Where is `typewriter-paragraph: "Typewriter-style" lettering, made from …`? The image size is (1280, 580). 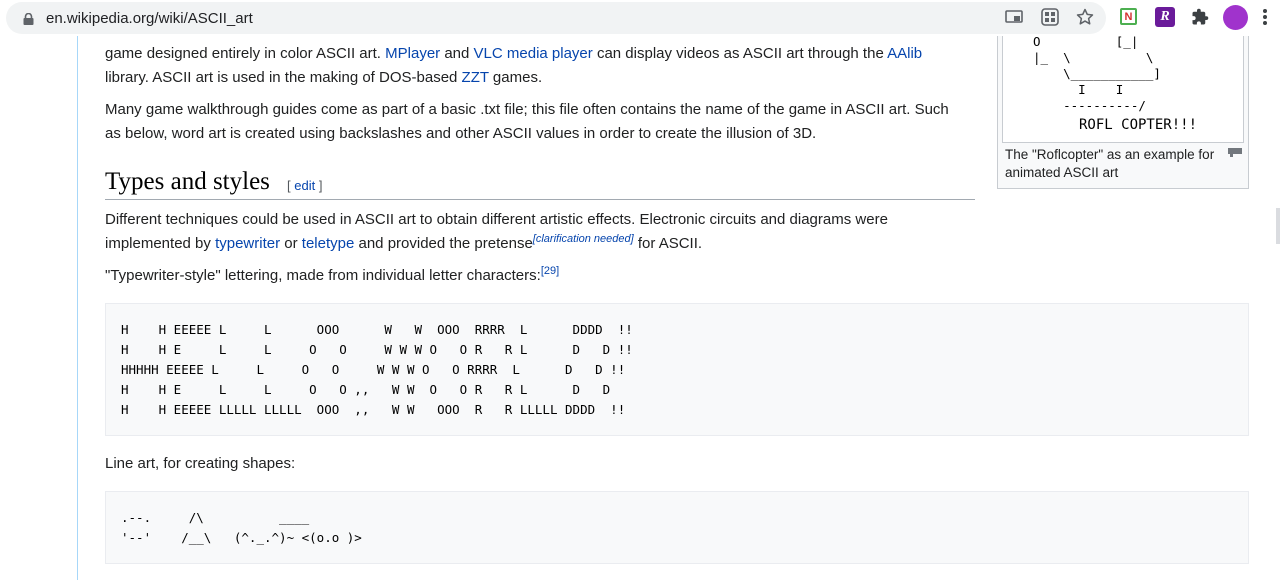 typewriter-paragraph: "Typewriter-style" lettering, made from … is located at coordinates (332, 276).